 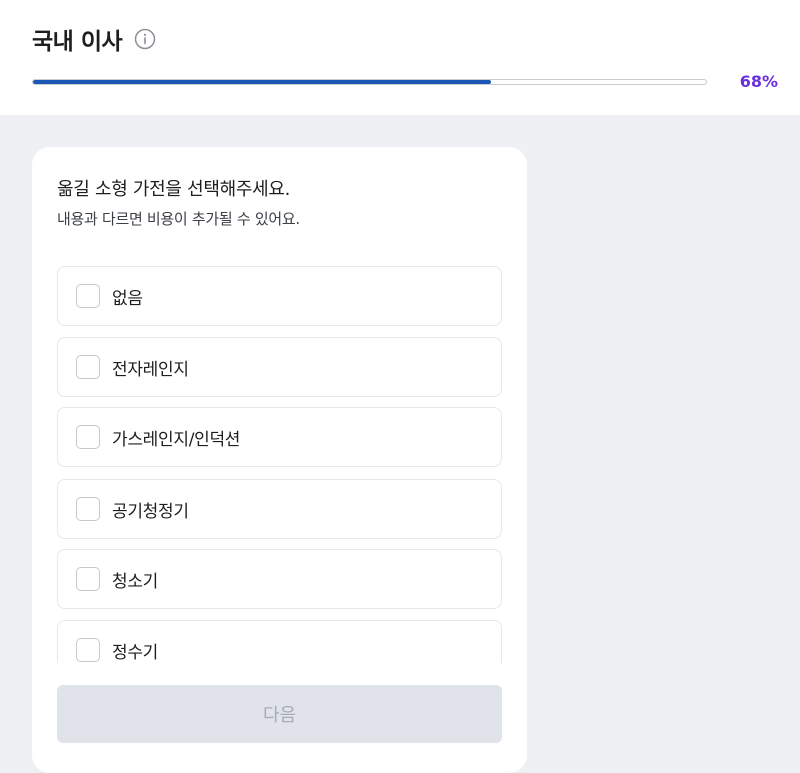 What do you see at coordinates (279, 437) in the screenshot?
I see `option-gas-range-induction: 가스레인지/인덕션` at bounding box center [279, 437].